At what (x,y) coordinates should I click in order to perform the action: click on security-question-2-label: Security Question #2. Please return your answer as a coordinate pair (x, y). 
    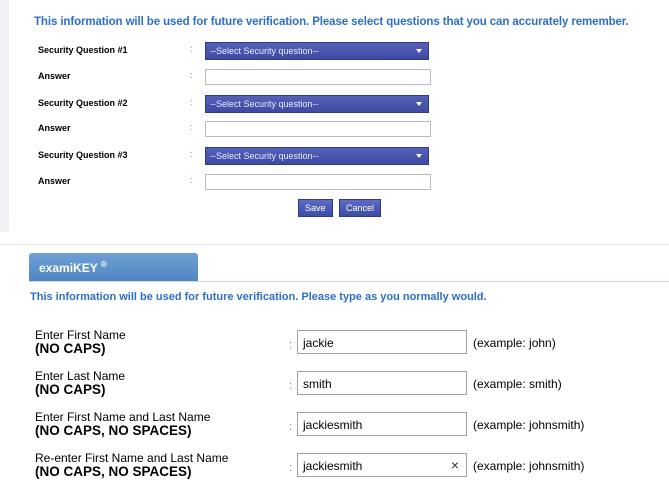
    Looking at the image, I should click on (83, 103).